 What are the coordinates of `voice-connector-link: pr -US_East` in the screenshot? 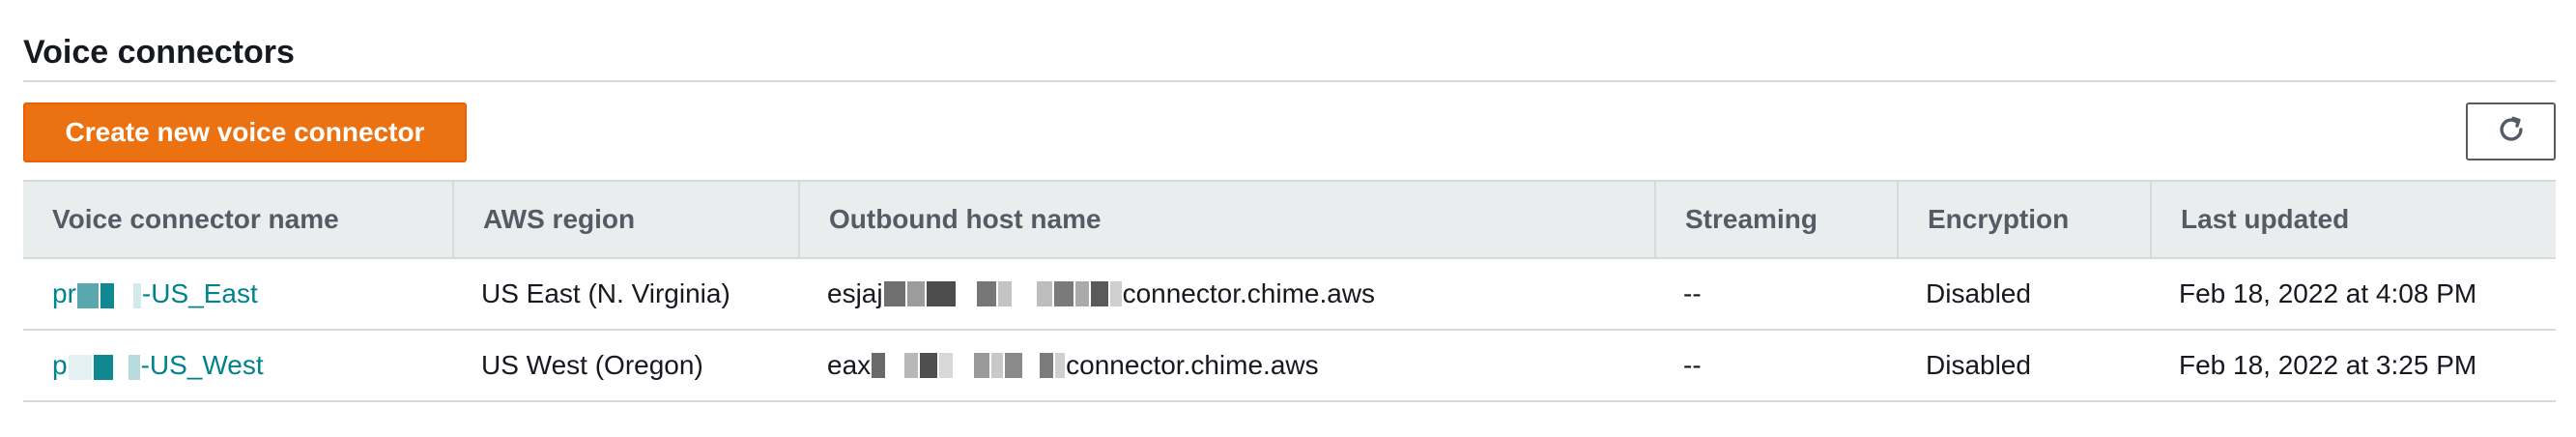 It's located at (155, 293).